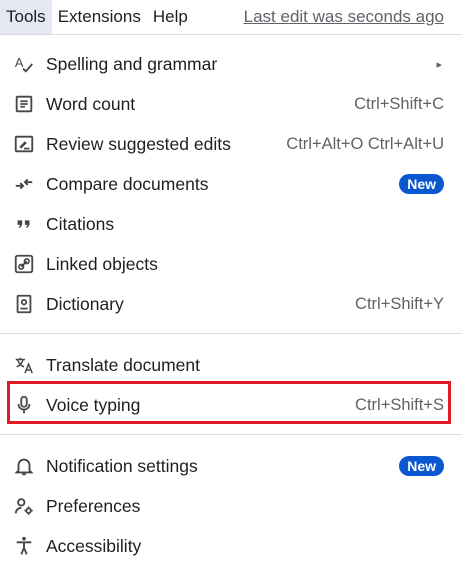  What do you see at coordinates (122, 465) in the screenshot?
I see `menu-item-label: Notification settings` at bounding box center [122, 465].